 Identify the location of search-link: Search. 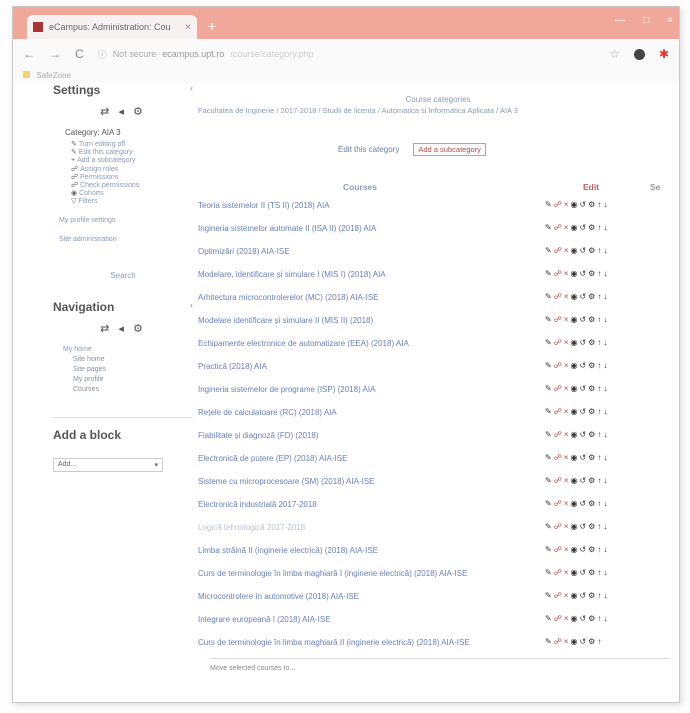
(123, 275).